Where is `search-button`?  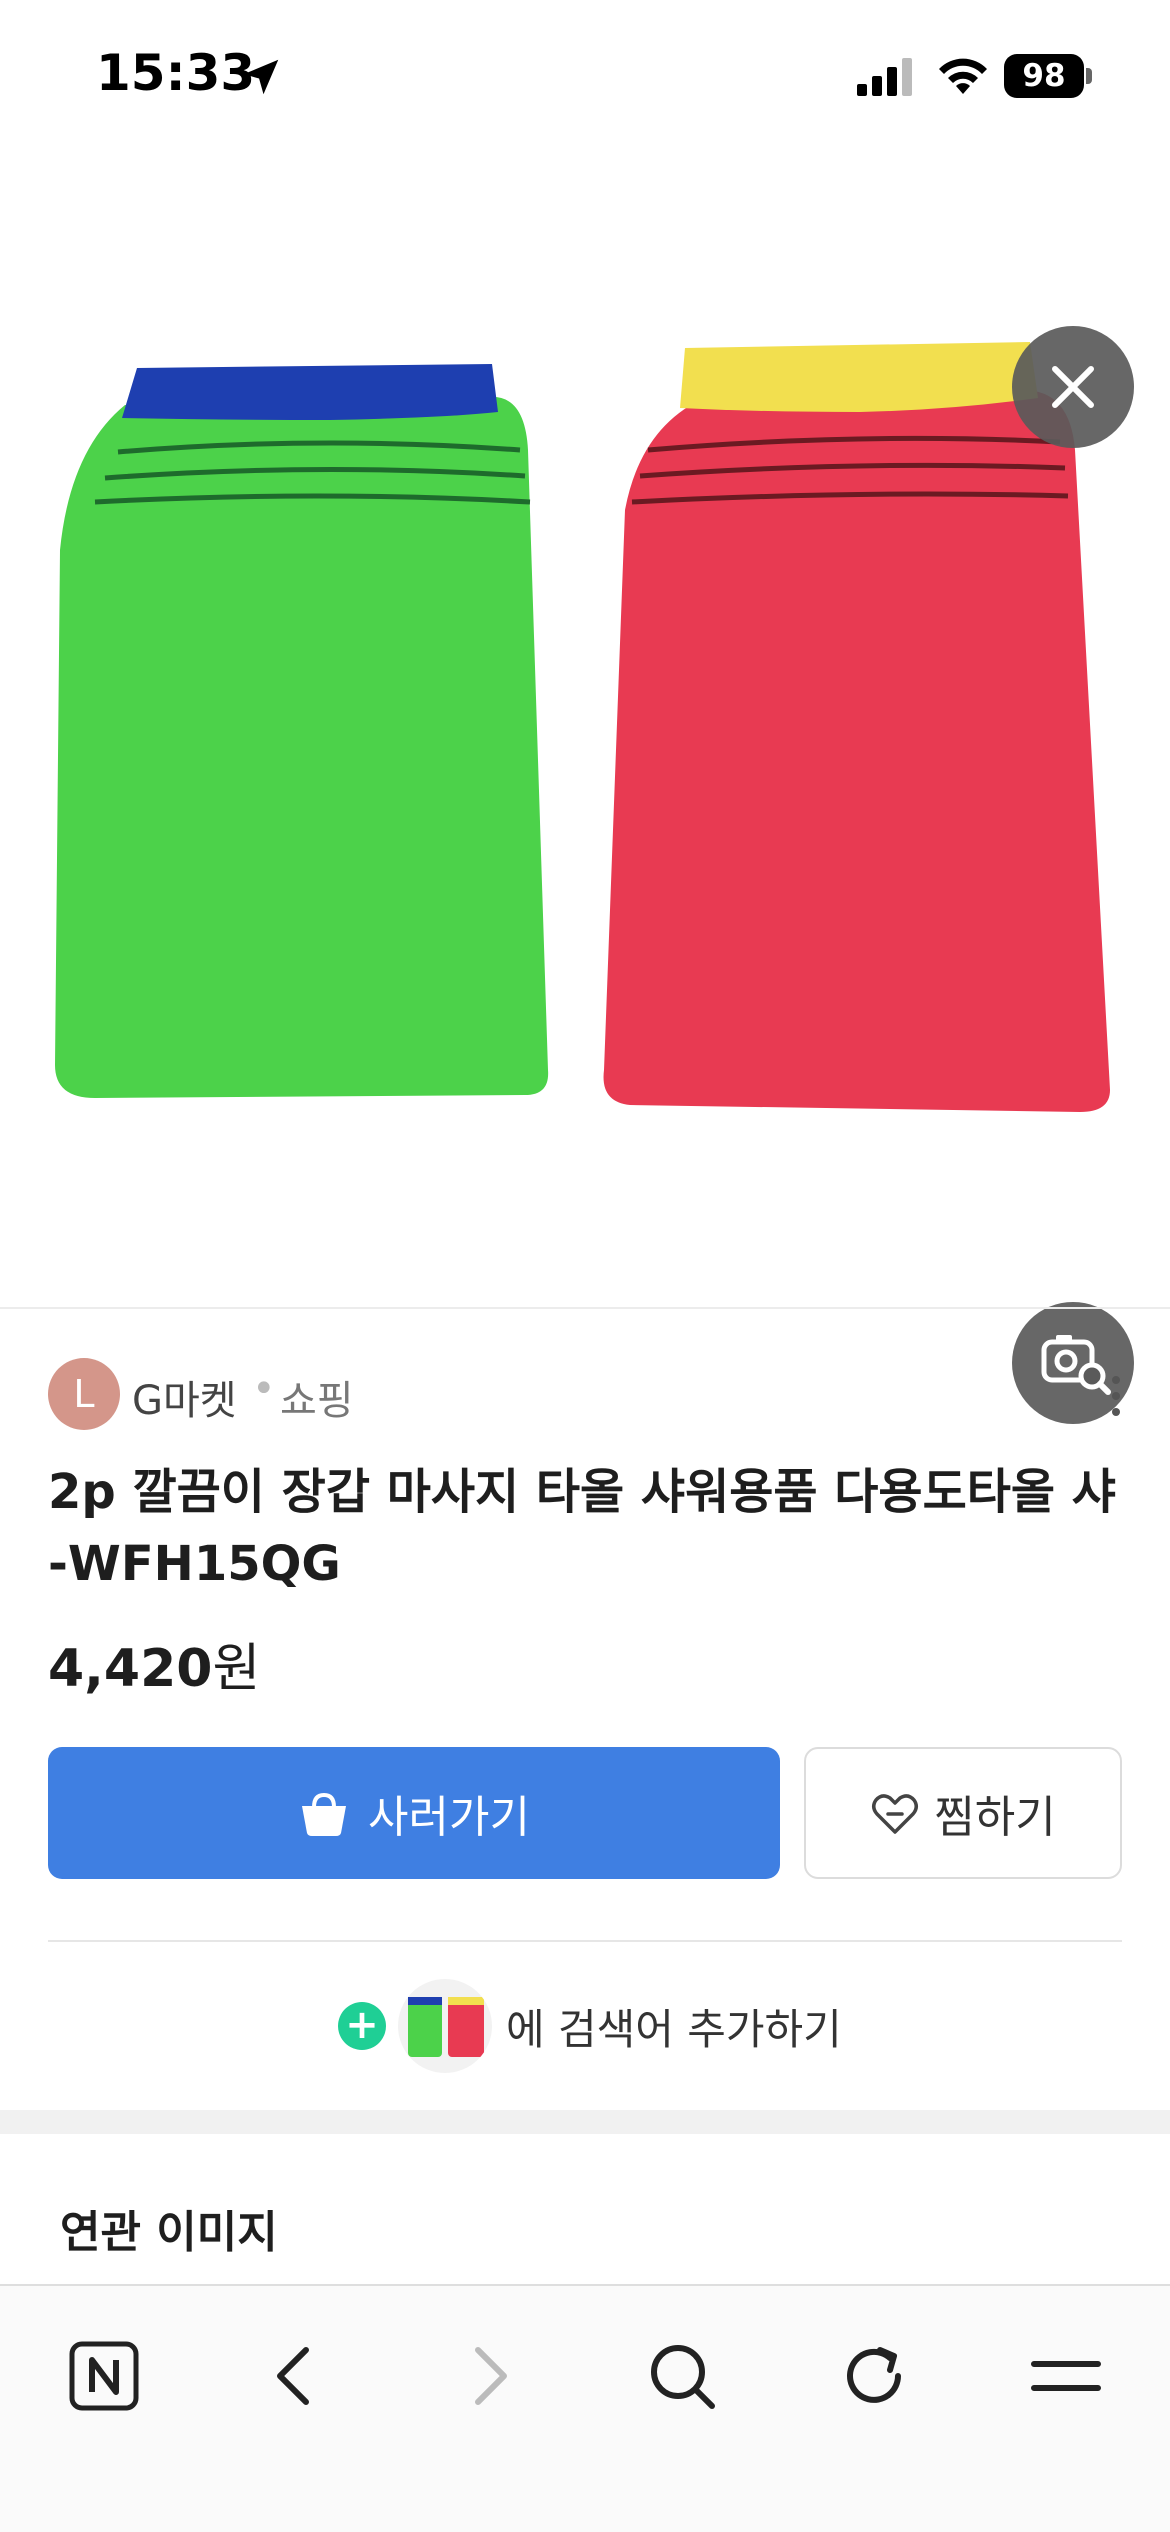
search-button is located at coordinates (682, 2376).